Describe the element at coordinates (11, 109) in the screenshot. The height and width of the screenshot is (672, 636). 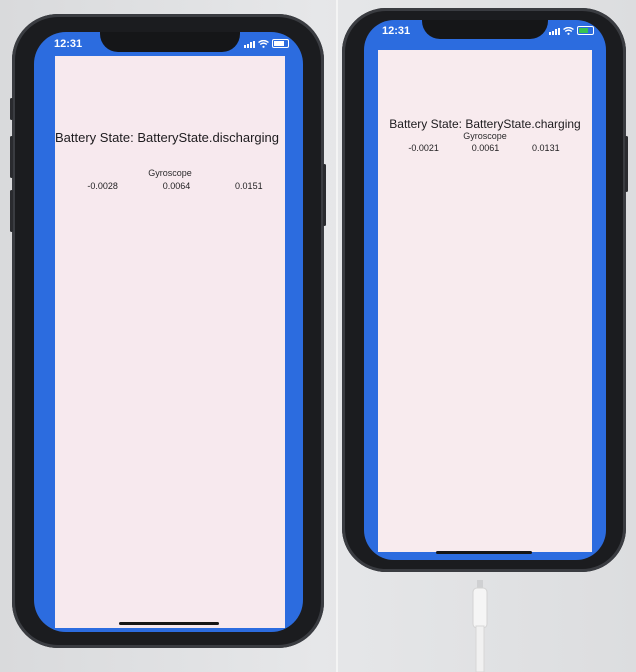
I see `silent-switch` at that location.